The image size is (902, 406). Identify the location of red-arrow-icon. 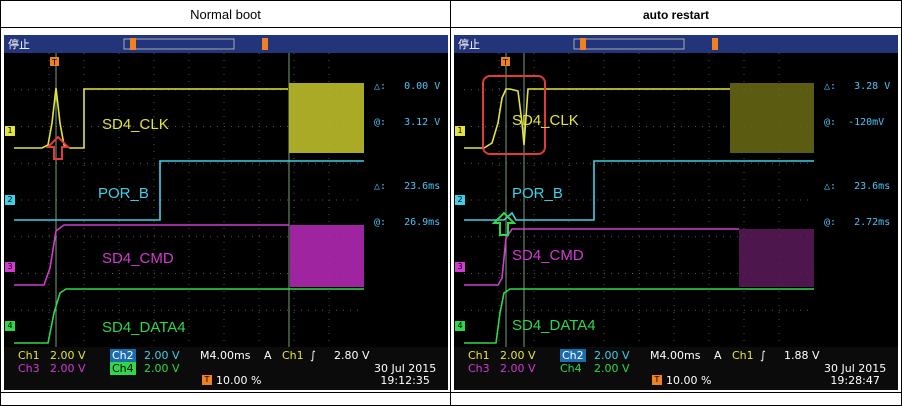
(58, 147).